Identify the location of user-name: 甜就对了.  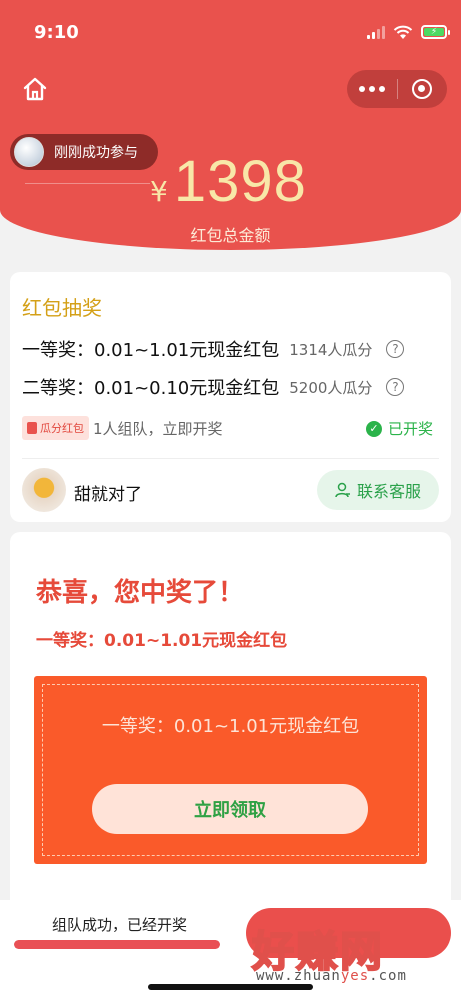
(108, 495).